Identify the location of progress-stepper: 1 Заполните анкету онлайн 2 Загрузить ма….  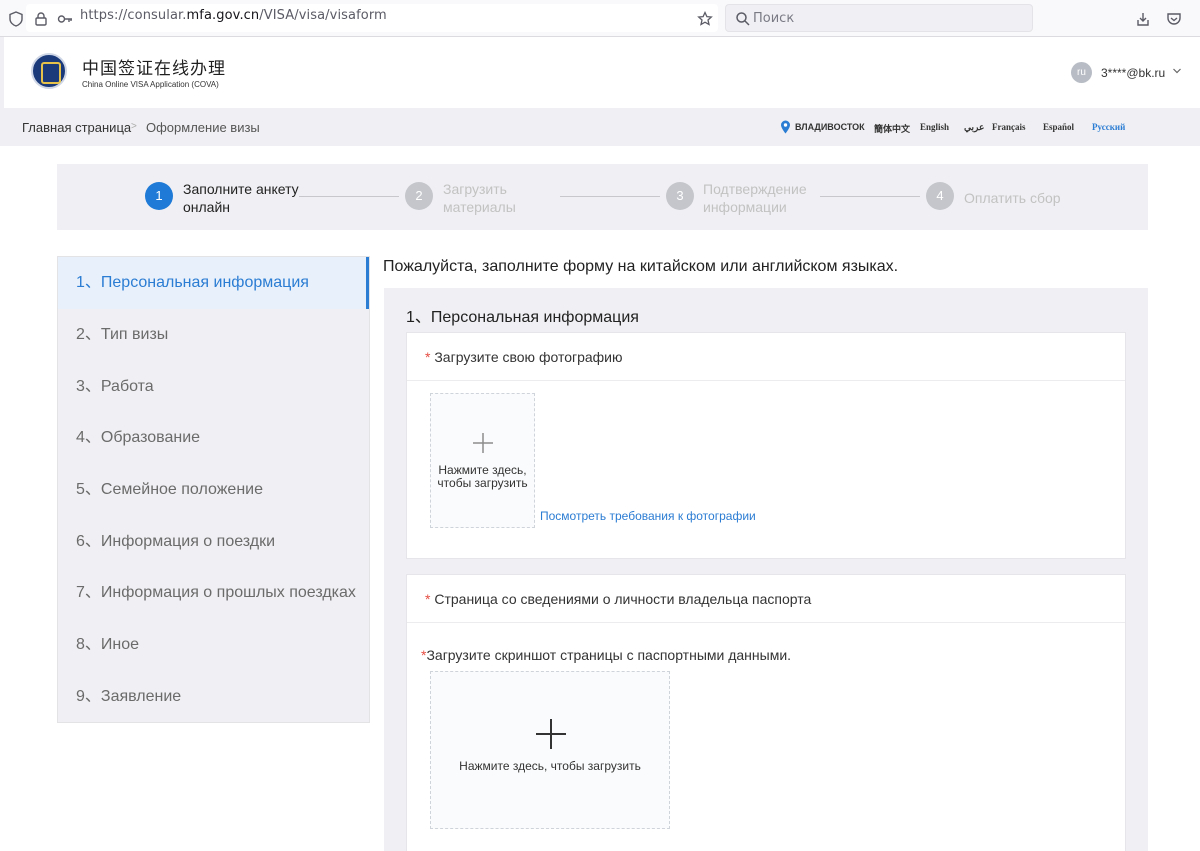
(602, 197).